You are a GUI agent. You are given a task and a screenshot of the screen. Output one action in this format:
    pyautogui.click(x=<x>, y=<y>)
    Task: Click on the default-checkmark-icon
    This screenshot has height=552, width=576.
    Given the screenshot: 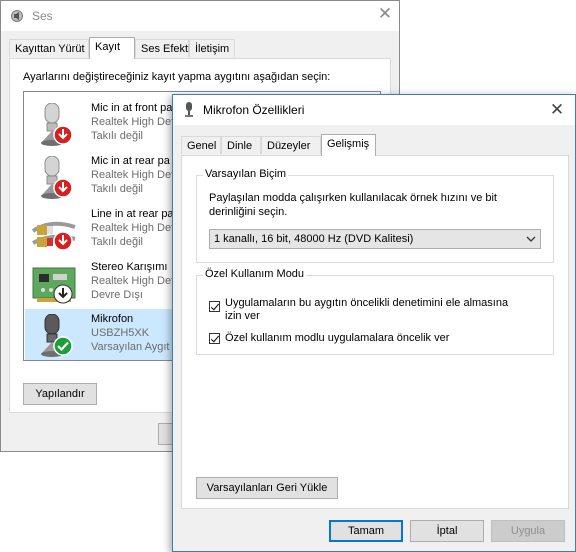 What is the action you would take?
    pyautogui.click(x=63, y=346)
    